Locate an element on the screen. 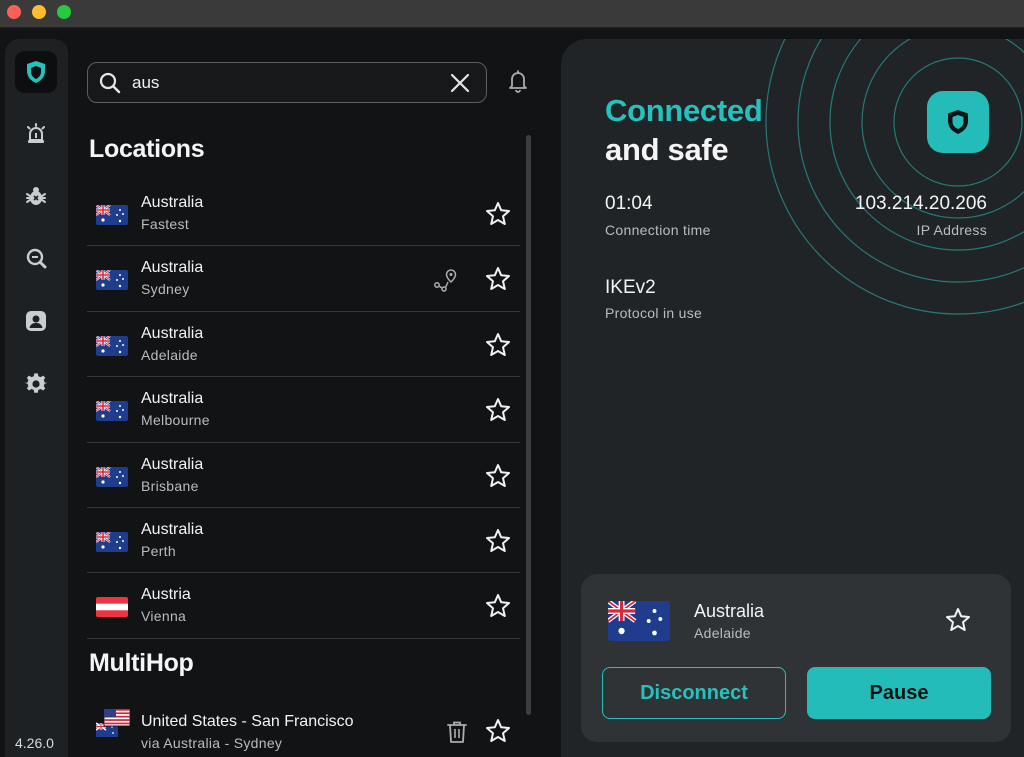  account-icon is located at coordinates (36, 321).